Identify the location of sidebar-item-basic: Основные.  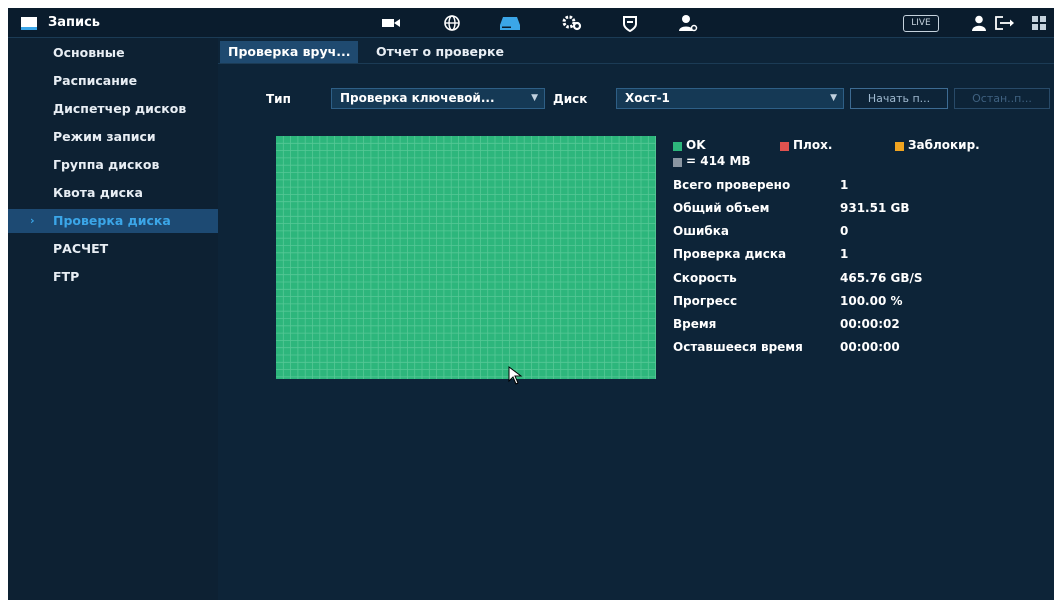
(113, 53).